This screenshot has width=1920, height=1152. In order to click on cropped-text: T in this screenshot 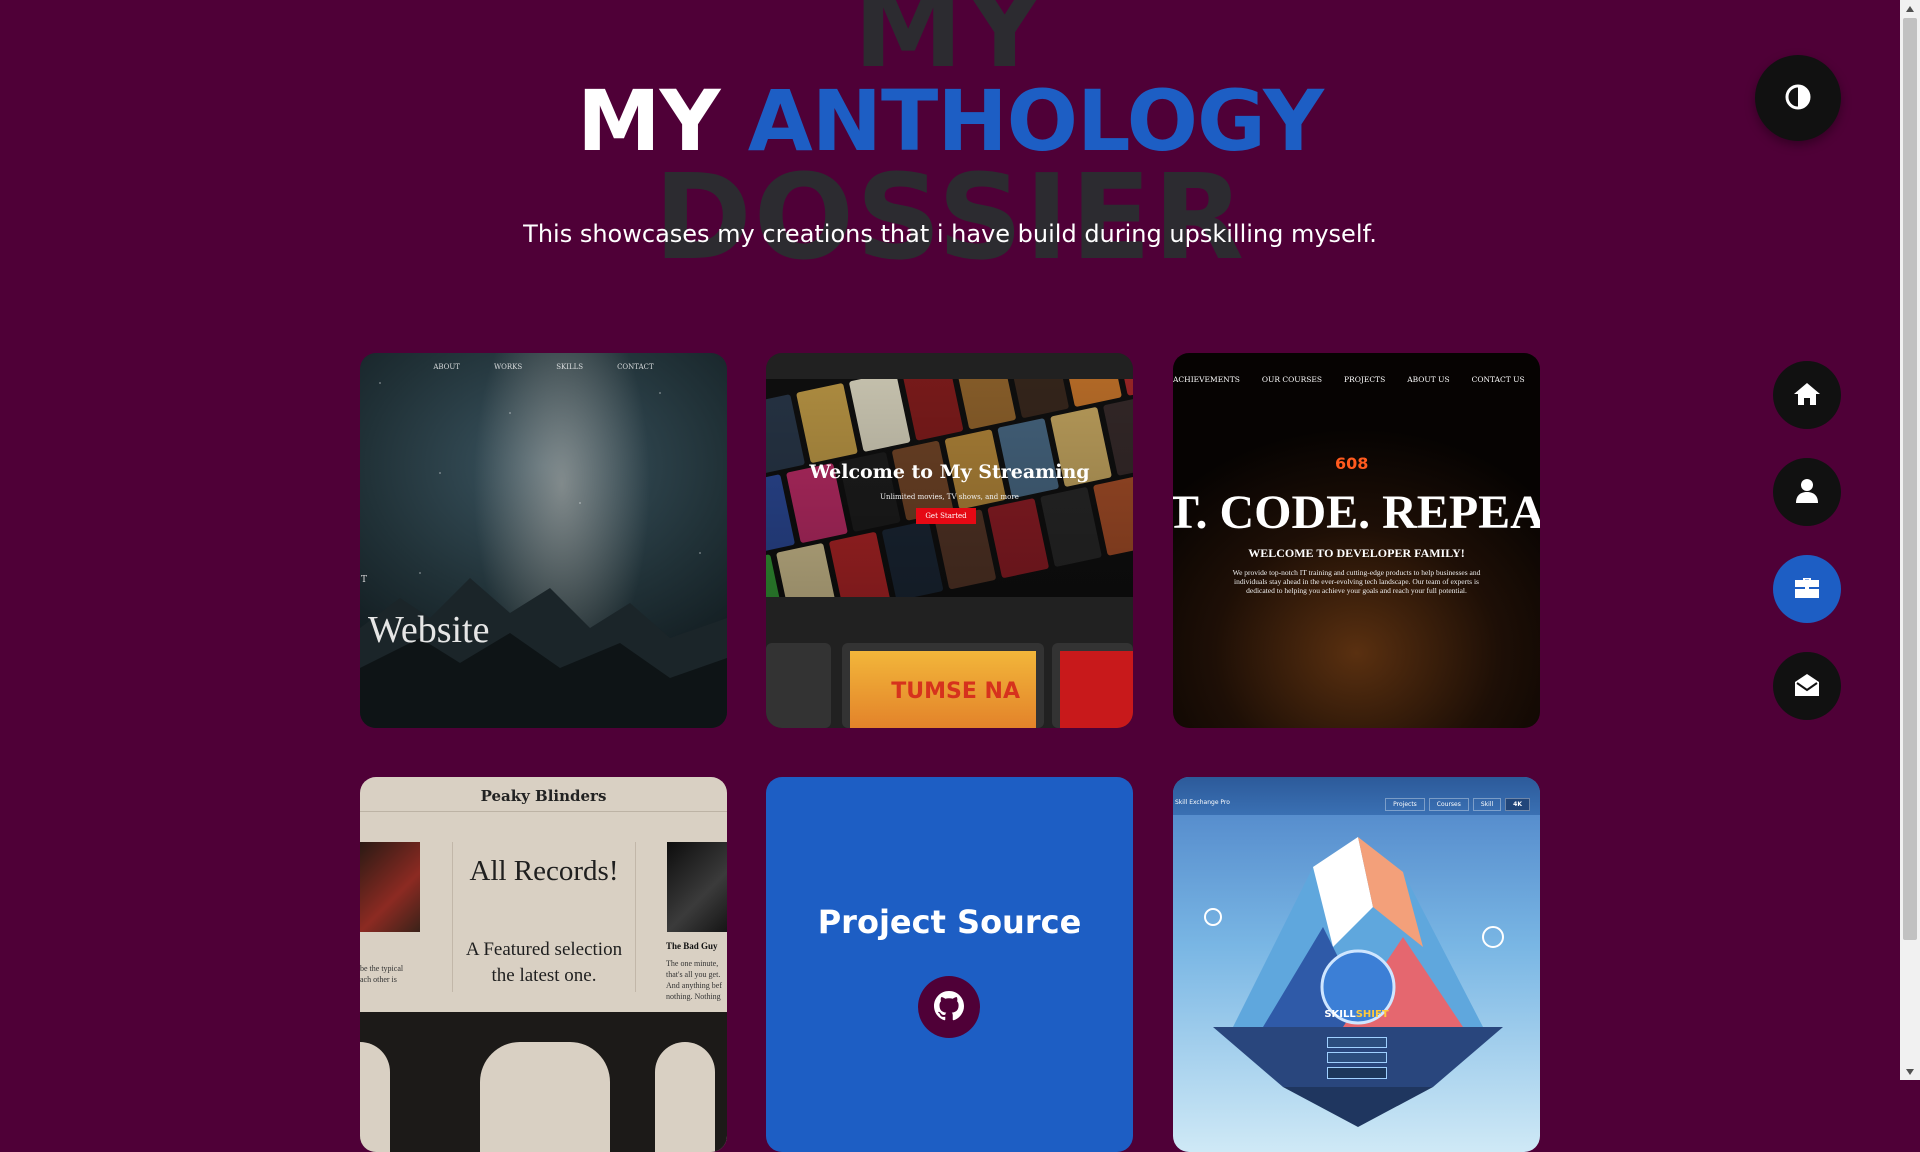, I will do `click(364, 580)`.